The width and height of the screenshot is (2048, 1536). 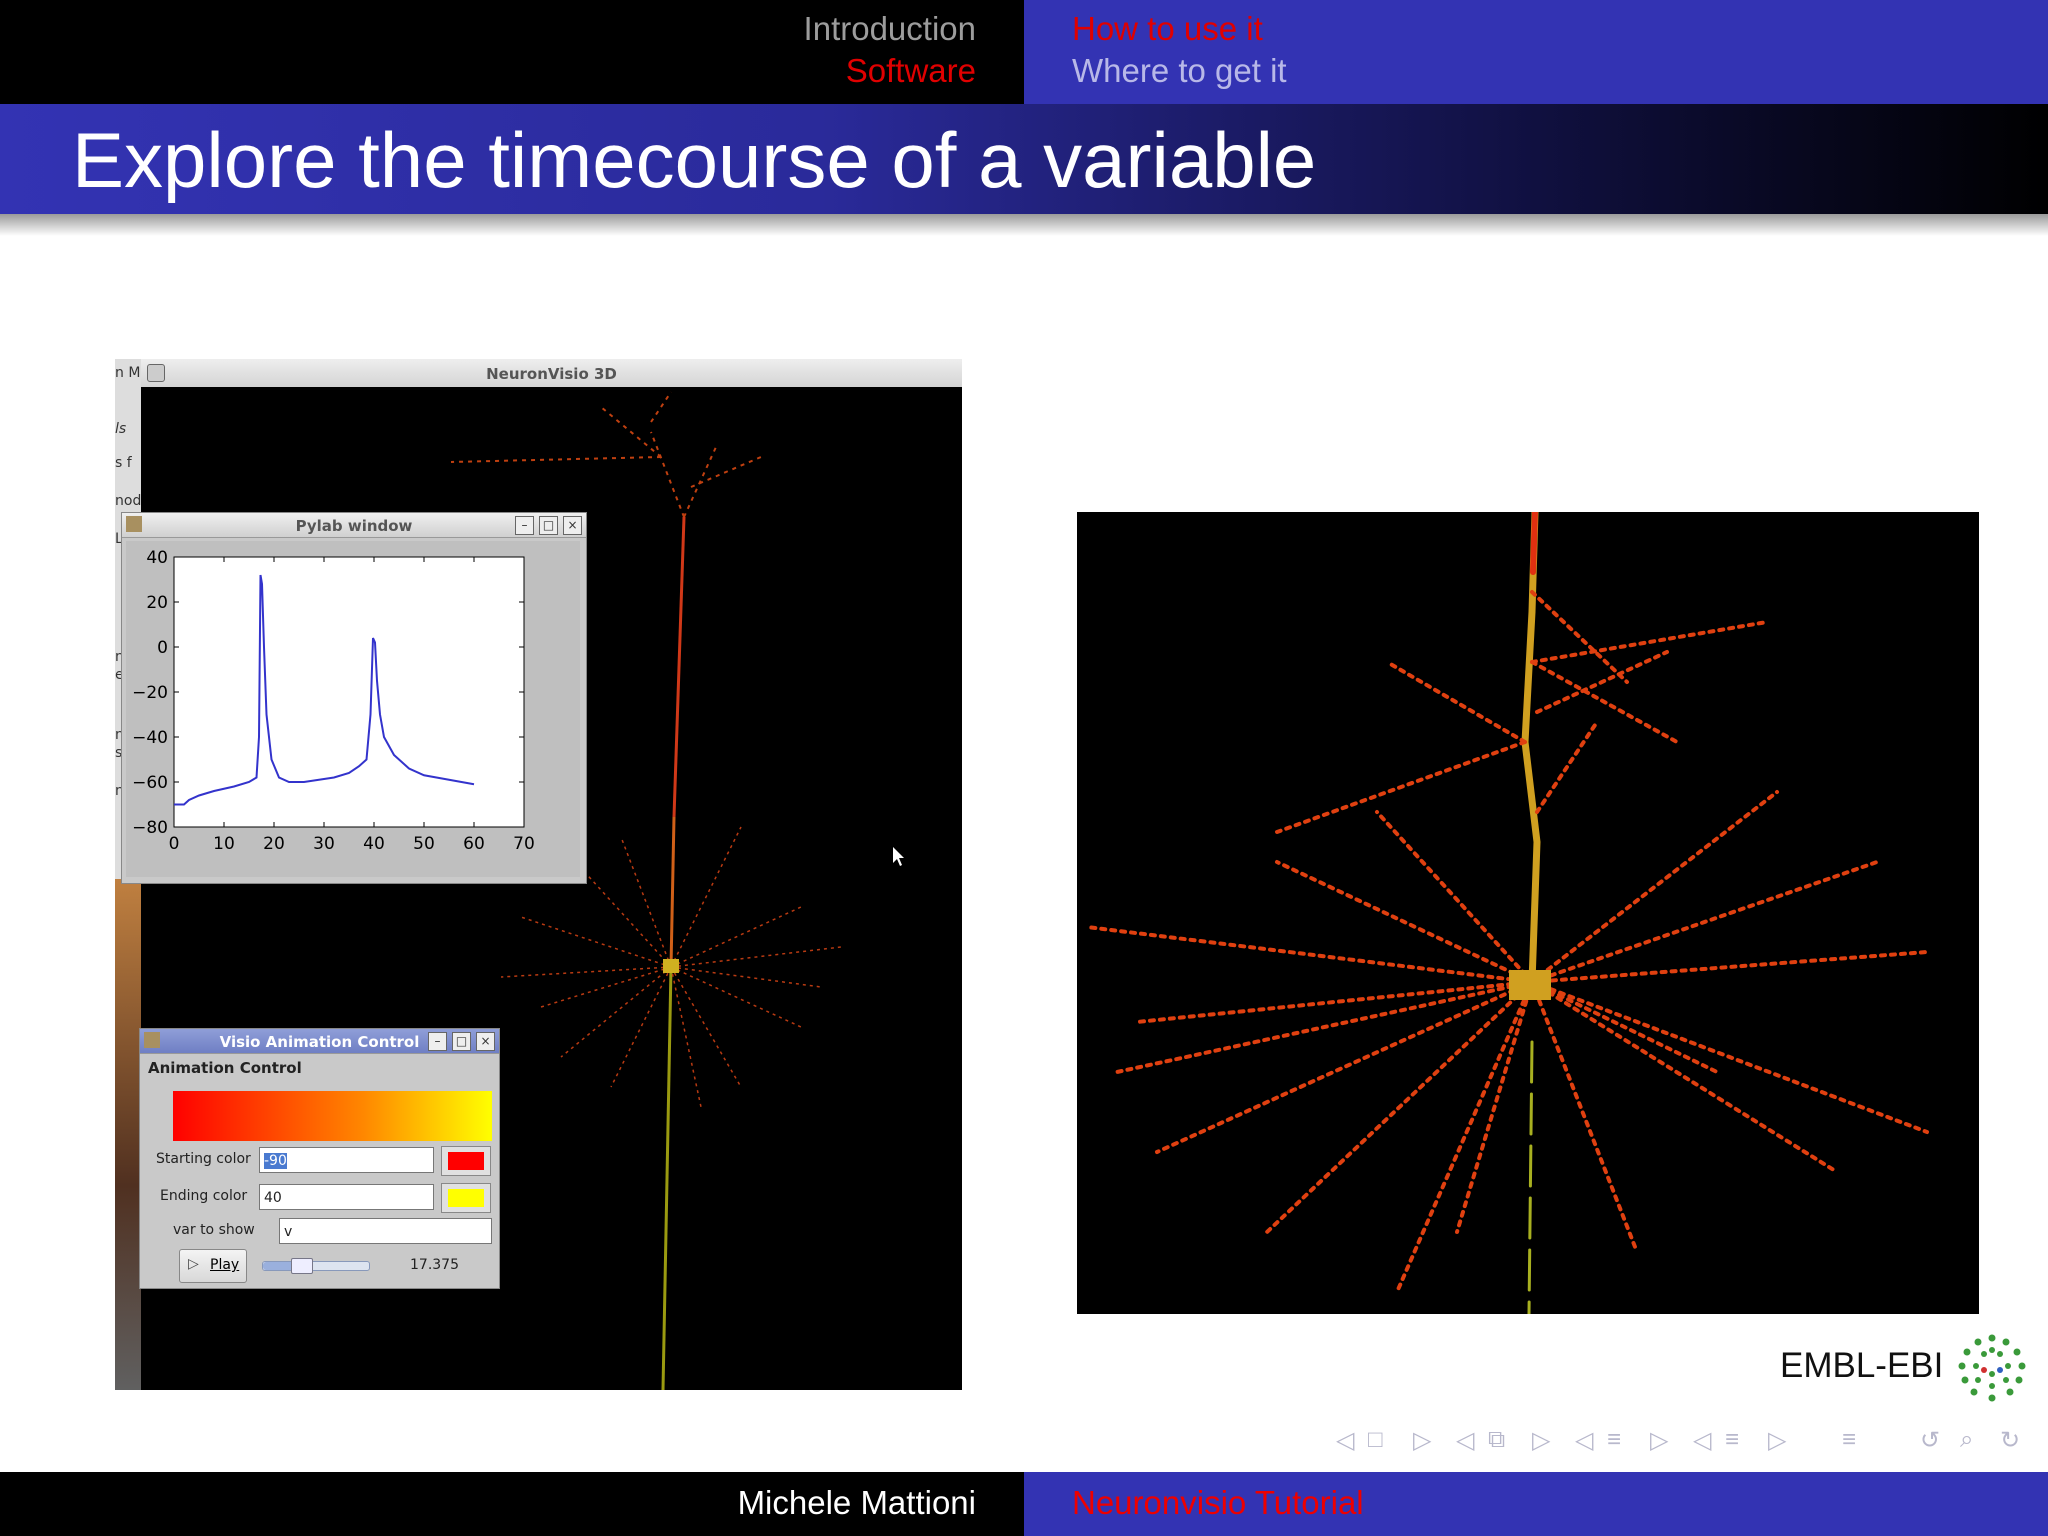 I want to click on starting-color-input: -90, so click(x=346, y=1160).